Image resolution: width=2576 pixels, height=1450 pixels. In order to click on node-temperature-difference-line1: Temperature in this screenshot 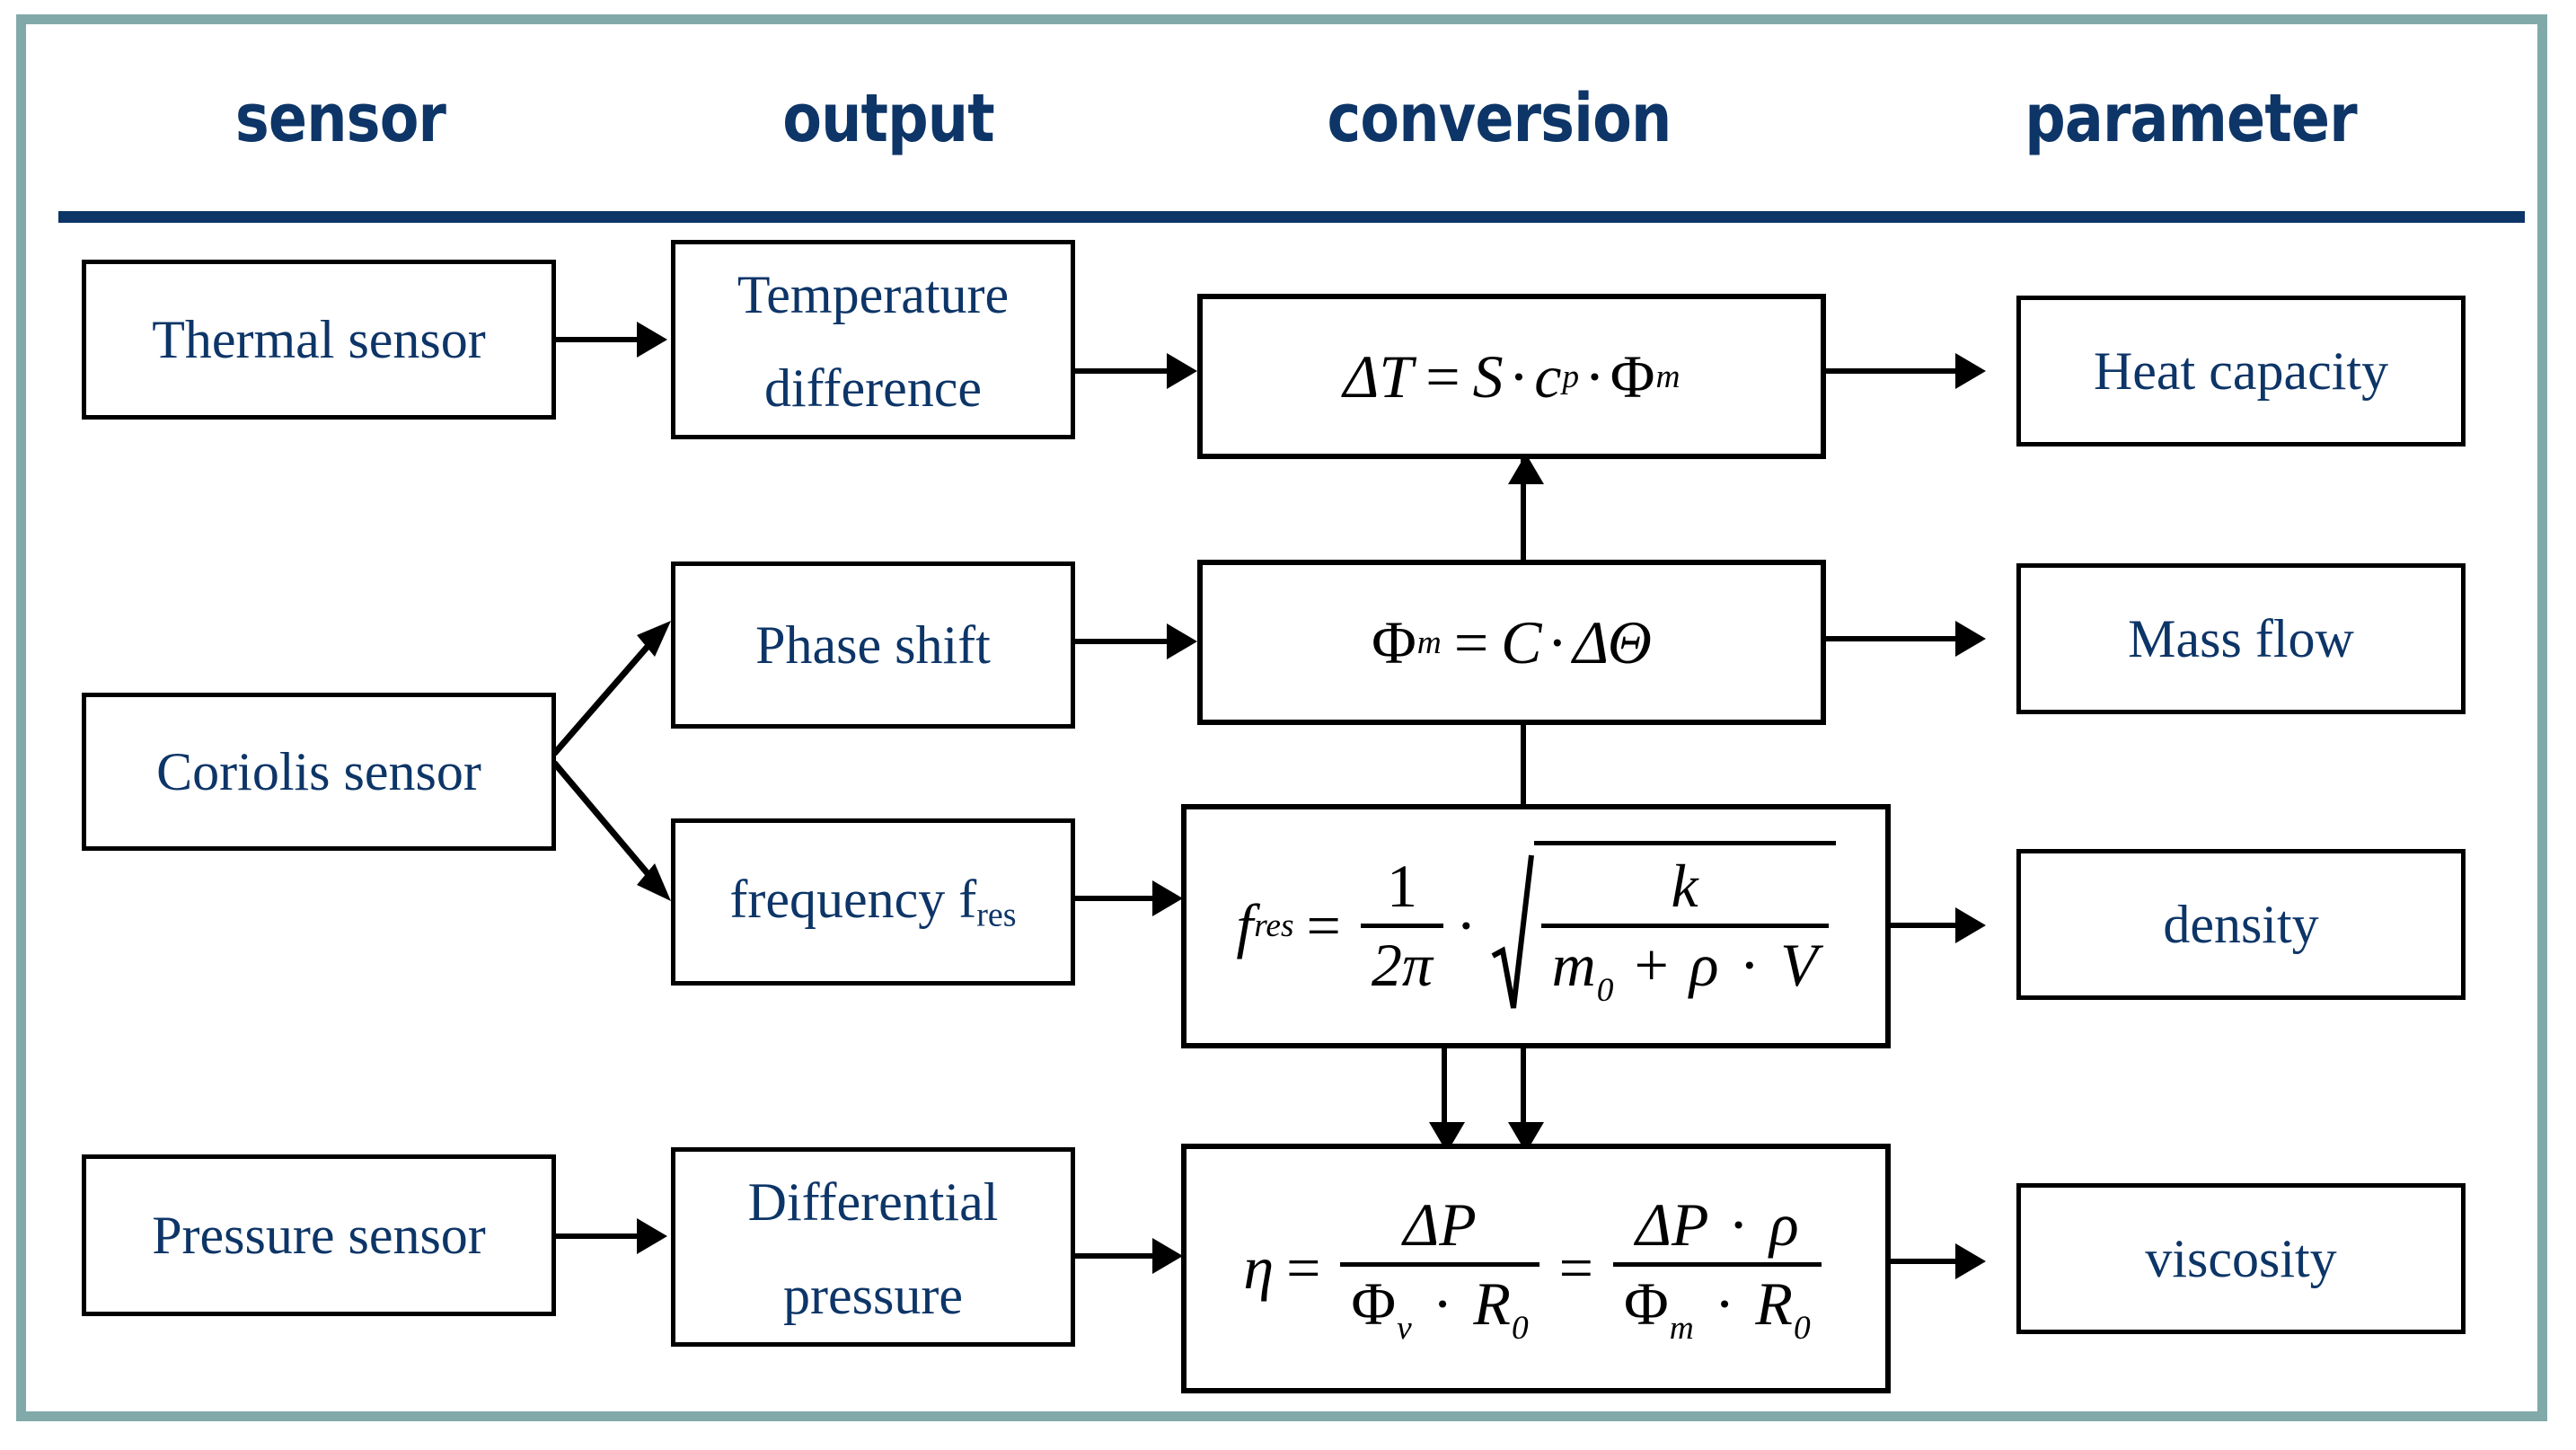, I will do `click(873, 294)`.